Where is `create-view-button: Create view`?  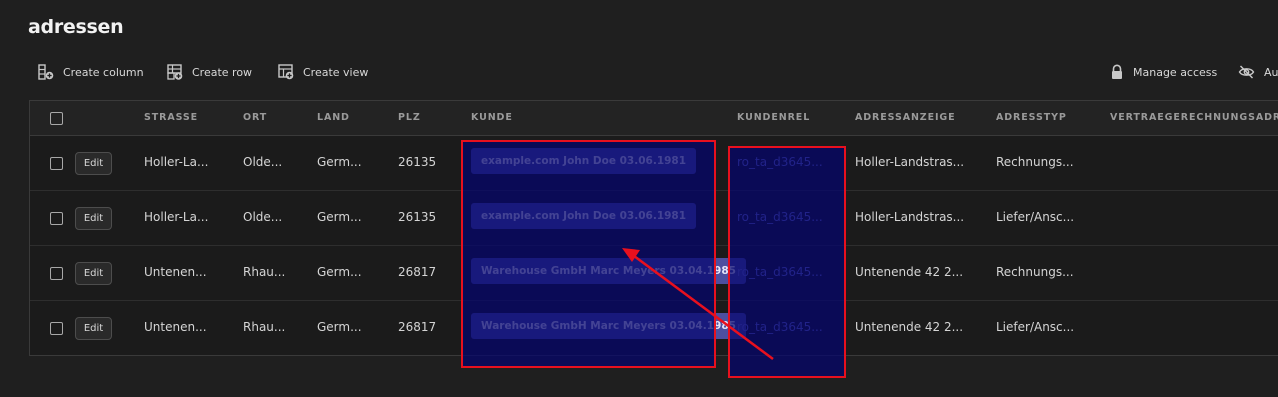
create-view-button: Create view is located at coordinates (323, 72).